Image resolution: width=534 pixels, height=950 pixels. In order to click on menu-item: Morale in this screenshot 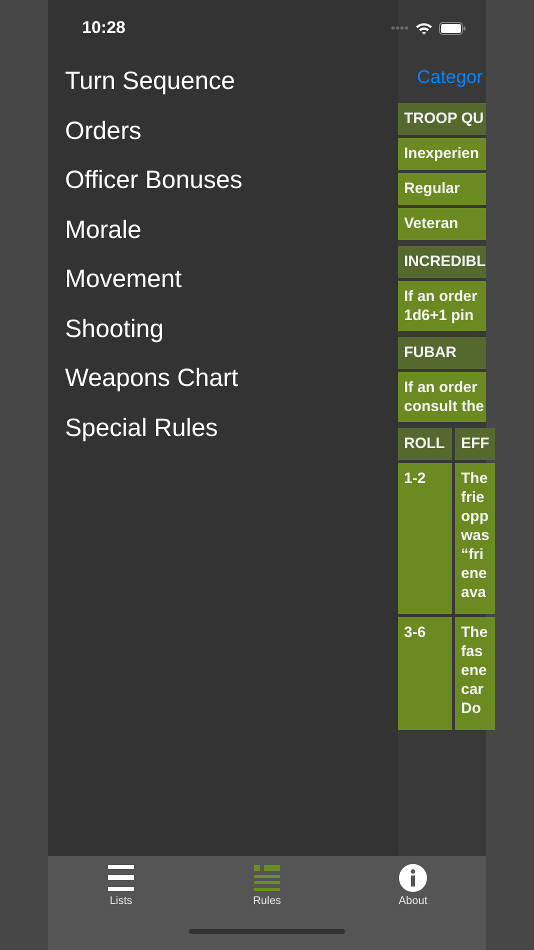, I will do `click(231, 237)`.